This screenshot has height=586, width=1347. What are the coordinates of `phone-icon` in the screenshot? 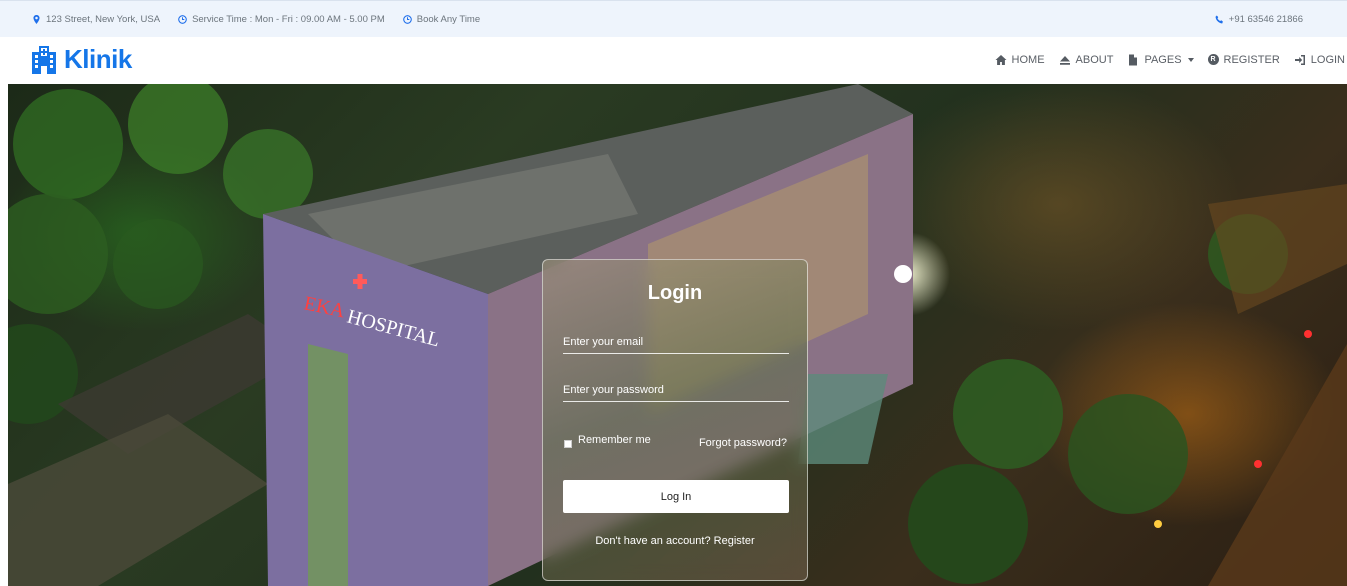 It's located at (1219, 19).